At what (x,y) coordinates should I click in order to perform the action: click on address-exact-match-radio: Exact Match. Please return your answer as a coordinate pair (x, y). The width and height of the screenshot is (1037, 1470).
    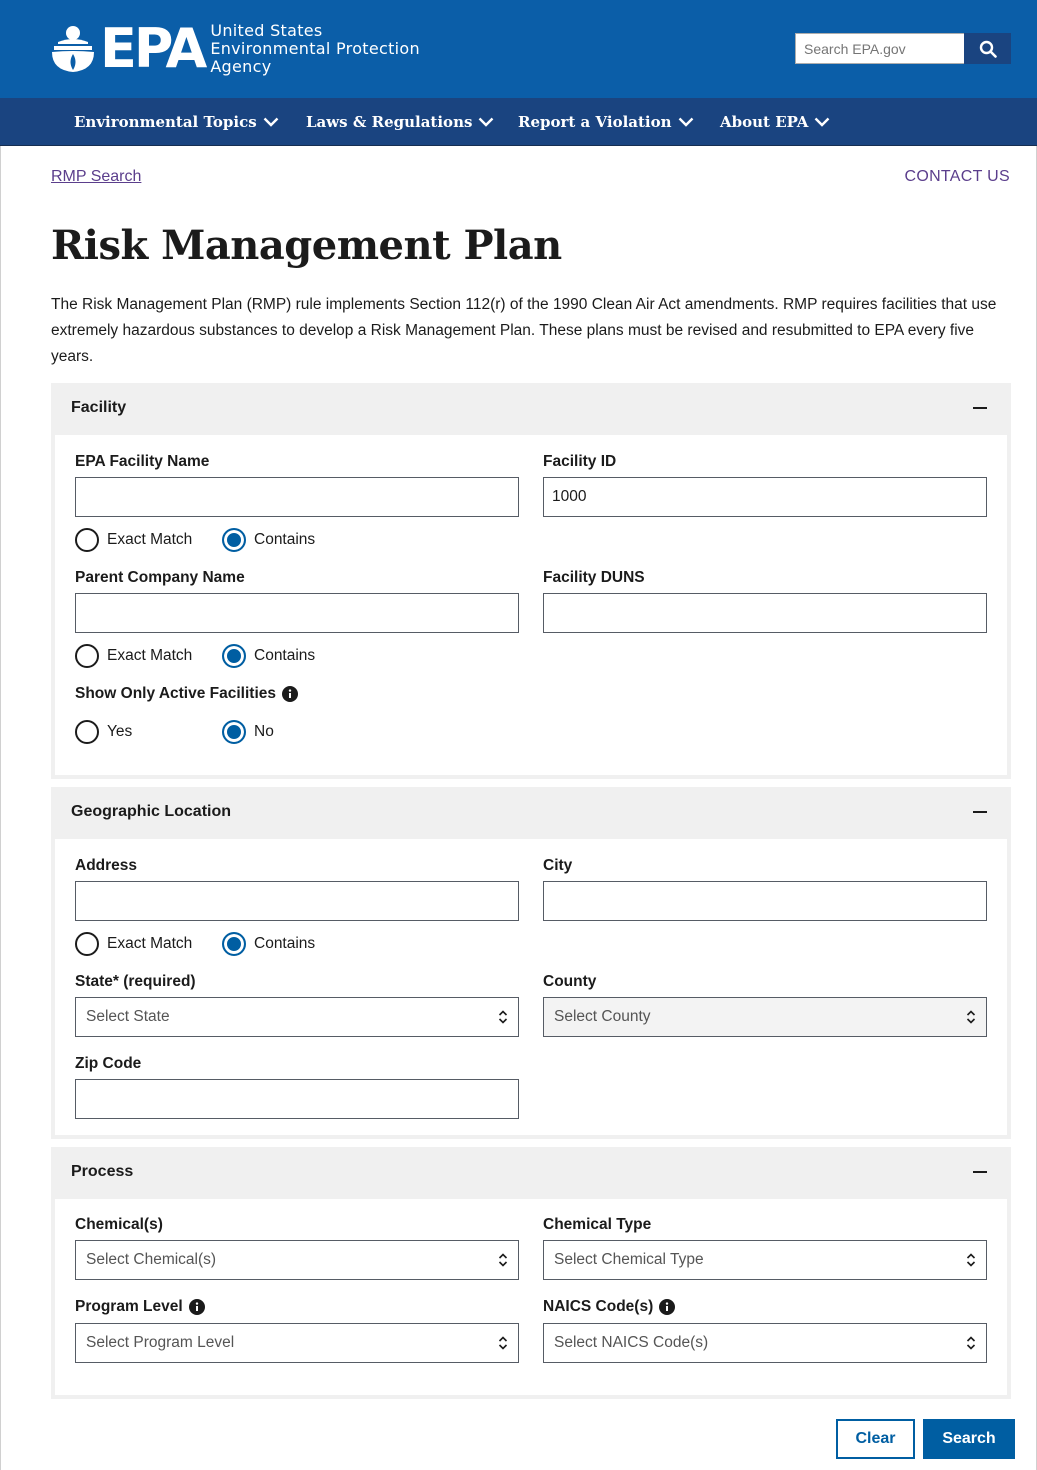
    Looking at the image, I should click on (133, 944).